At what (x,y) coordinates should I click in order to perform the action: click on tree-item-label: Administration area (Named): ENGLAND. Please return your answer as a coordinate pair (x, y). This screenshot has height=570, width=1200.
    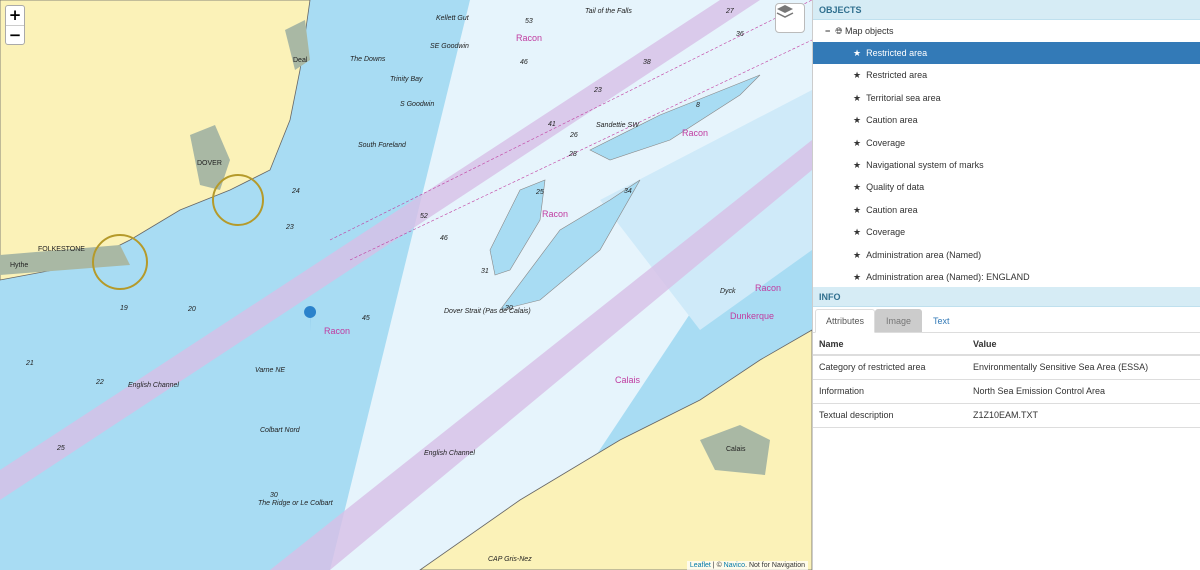
    Looking at the image, I should click on (948, 276).